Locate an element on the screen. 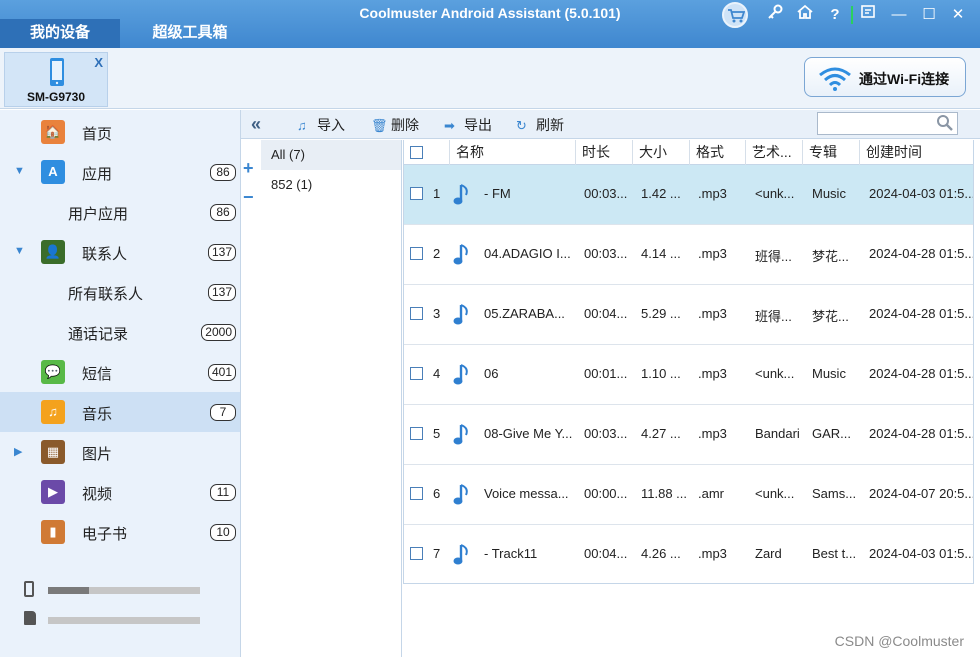 Image resolution: width=980 pixels, height=657 pixels. sidebar-item: ▶ 视频 11 is located at coordinates (120, 492).